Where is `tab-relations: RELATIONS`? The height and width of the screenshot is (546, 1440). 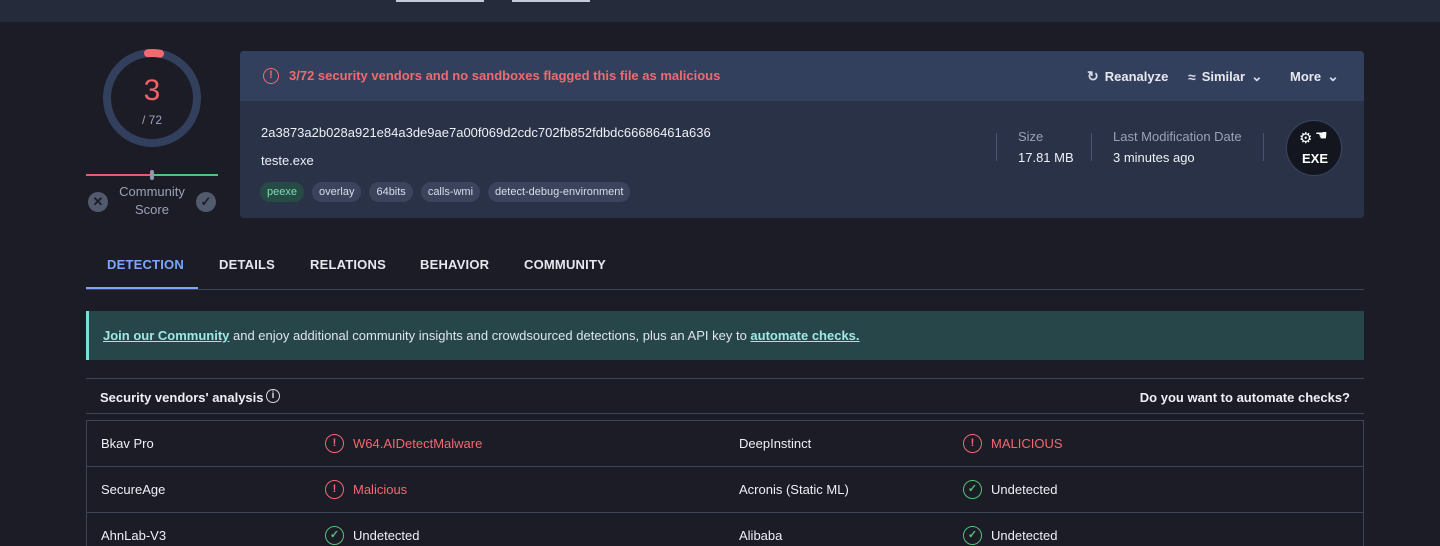 tab-relations: RELATIONS is located at coordinates (348, 264).